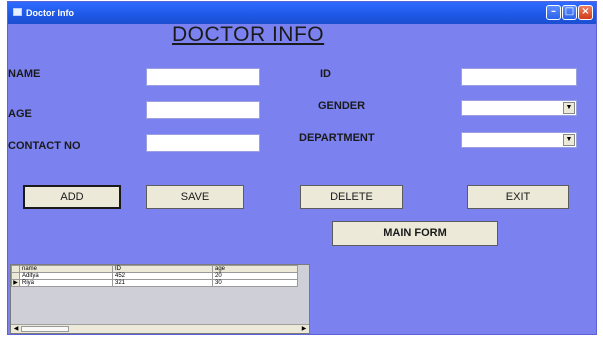 Image resolution: width=603 pixels, height=337 pixels. What do you see at coordinates (203, 110) in the screenshot?
I see `age-input` at bounding box center [203, 110].